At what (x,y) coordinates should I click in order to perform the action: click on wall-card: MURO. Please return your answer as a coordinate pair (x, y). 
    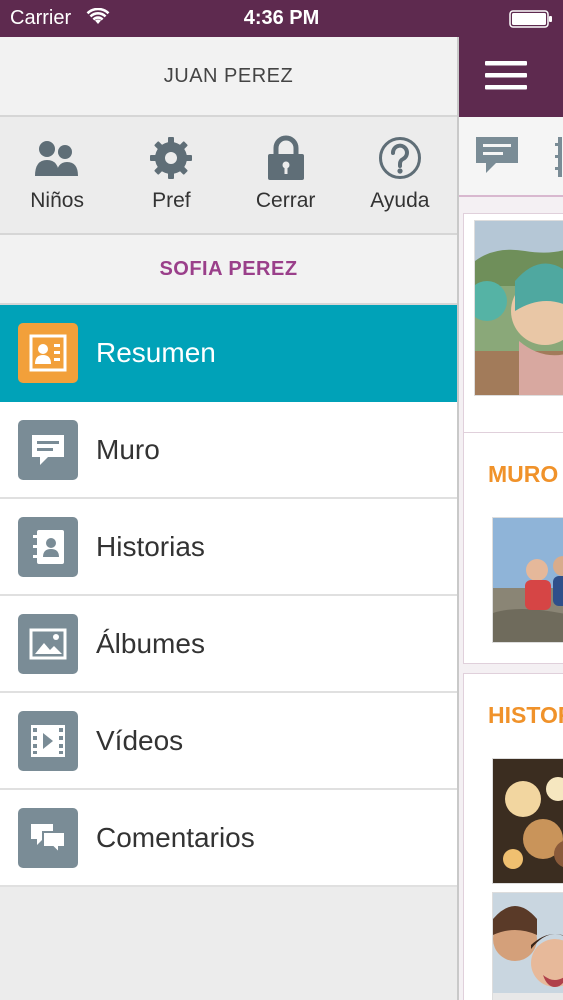
    Looking at the image, I should click on (513, 548).